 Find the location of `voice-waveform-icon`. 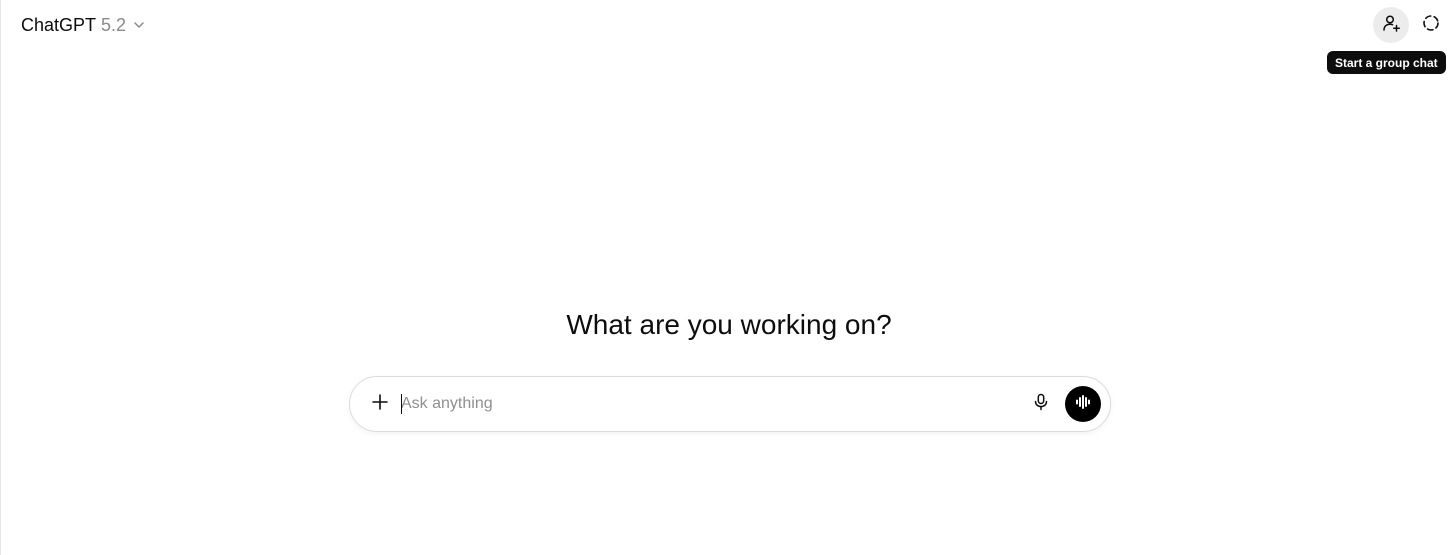

voice-waveform-icon is located at coordinates (1083, 404).